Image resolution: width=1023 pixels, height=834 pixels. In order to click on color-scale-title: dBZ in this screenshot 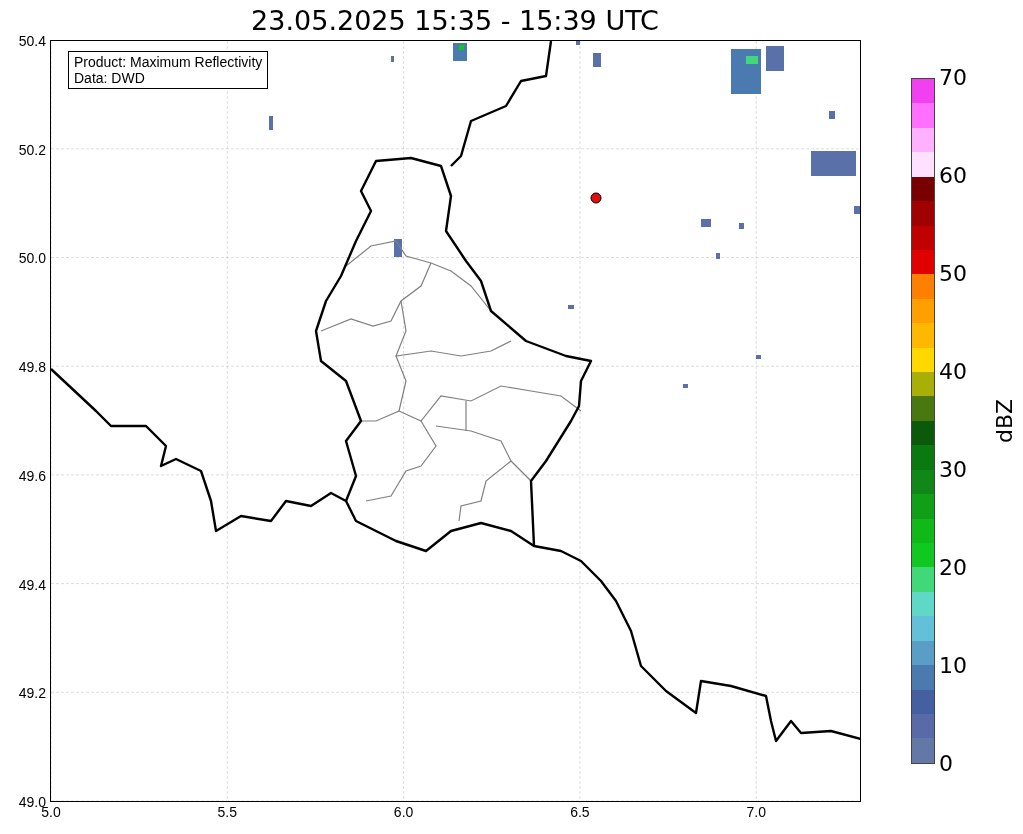, I will do `click(1005, 421)`.